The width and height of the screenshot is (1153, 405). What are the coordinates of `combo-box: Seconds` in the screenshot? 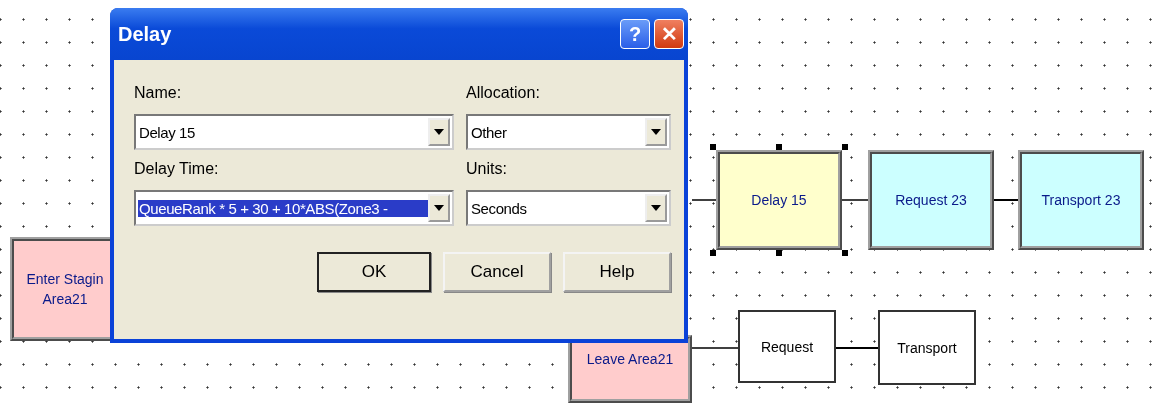 It's located at (568, 208).